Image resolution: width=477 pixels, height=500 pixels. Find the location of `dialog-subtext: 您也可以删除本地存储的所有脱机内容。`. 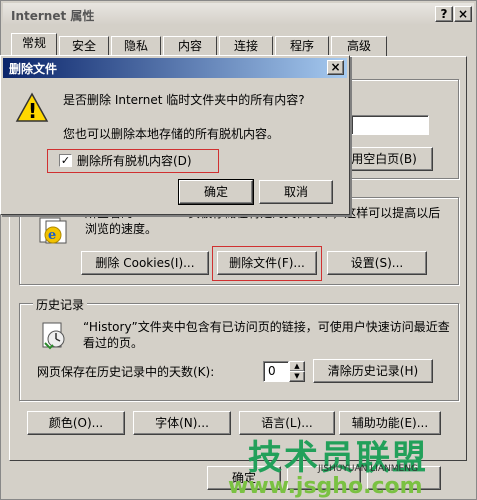

dialog-subtext: 您也可以删除本地存储的所有脱机内容。 is located at coordinates (171, 134).